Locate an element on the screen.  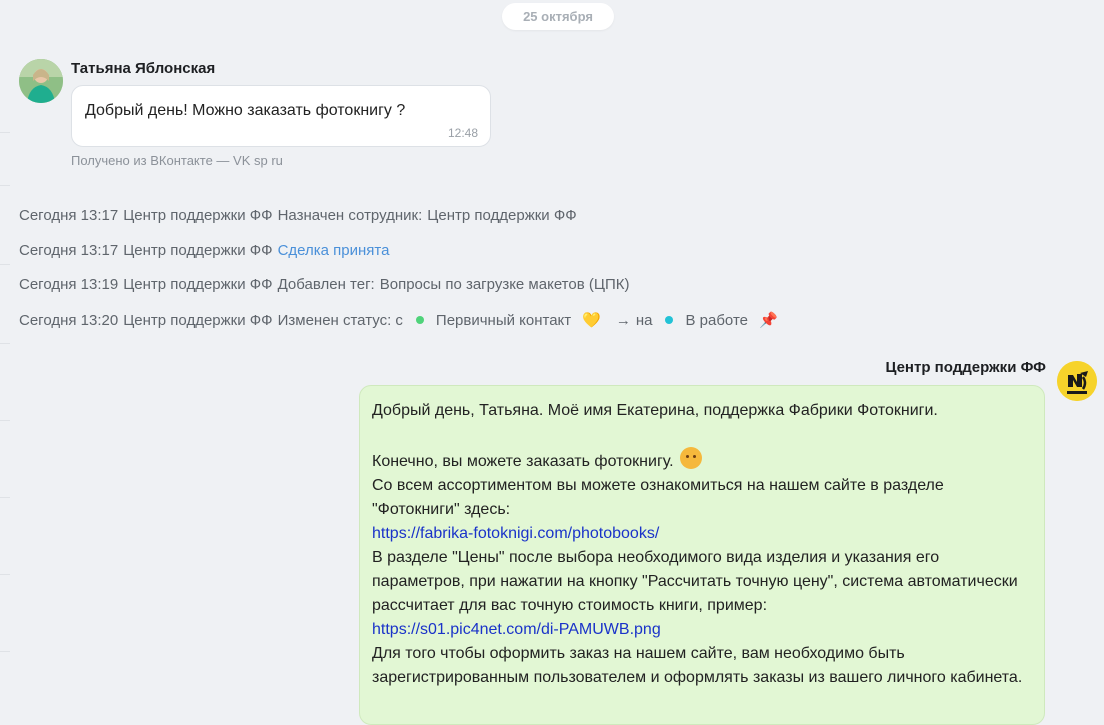
left-rail is located at coordinates (5, 358).